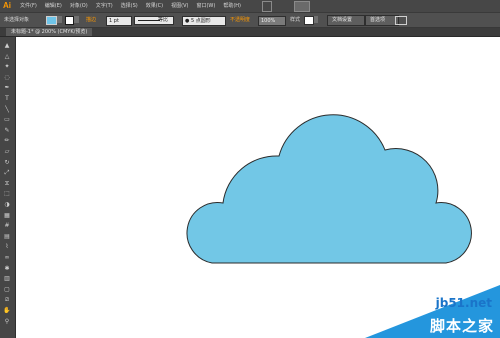 The image size is (500, 338). Describe the element at coordinates (302, 6) in the screenshot. I see `workspace-switcher-icon` at that location.